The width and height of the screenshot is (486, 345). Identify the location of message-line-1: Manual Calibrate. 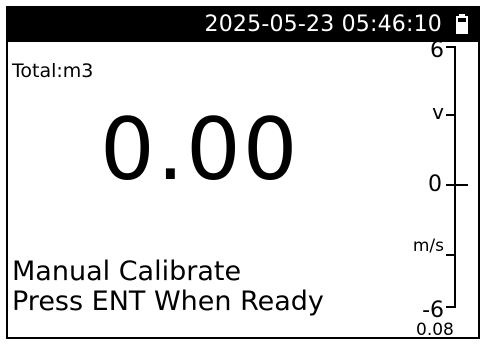
(127, 271).